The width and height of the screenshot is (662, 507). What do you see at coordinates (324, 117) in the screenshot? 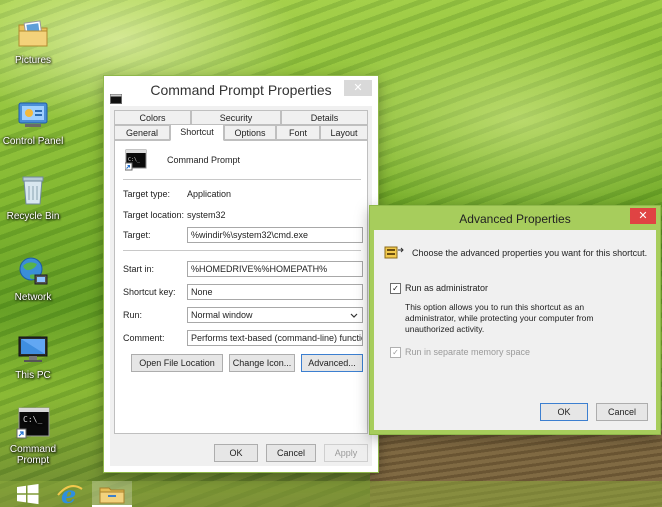
I see `tab-details: Details` at bounding box center [324, 117].